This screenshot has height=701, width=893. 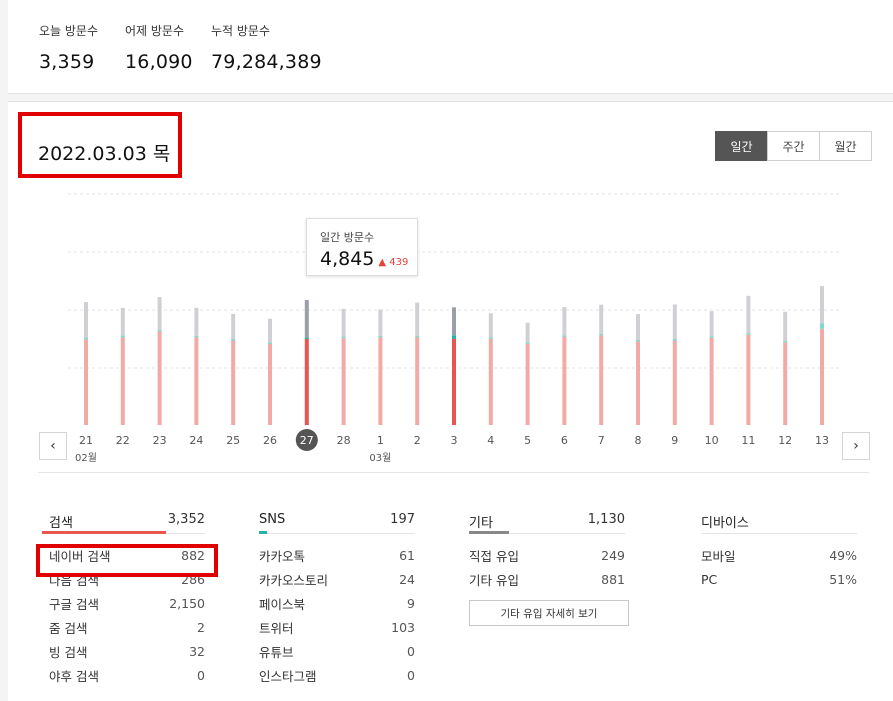 What do you see at coordinates (68, 652) in the screenshot?
I see `search-source-row-label: 빙 검색` at bounding box center [68, 652].